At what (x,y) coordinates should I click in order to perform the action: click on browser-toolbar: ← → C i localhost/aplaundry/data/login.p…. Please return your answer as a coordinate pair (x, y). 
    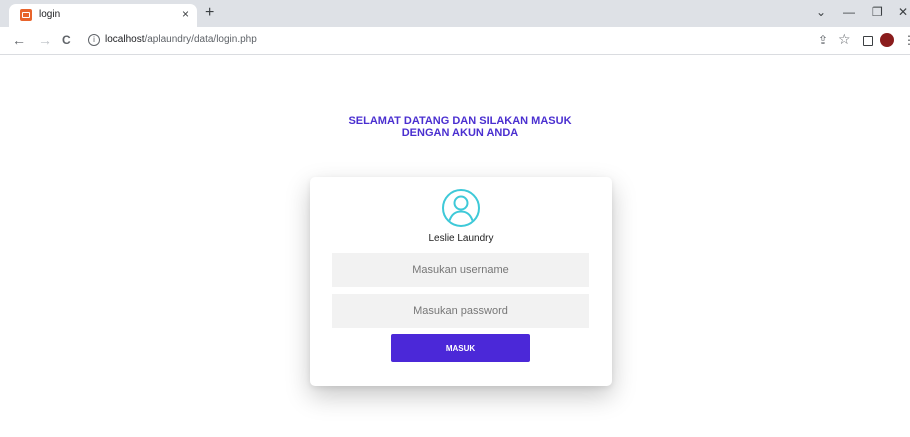
    Looking at the image, I should click on (455, 41).